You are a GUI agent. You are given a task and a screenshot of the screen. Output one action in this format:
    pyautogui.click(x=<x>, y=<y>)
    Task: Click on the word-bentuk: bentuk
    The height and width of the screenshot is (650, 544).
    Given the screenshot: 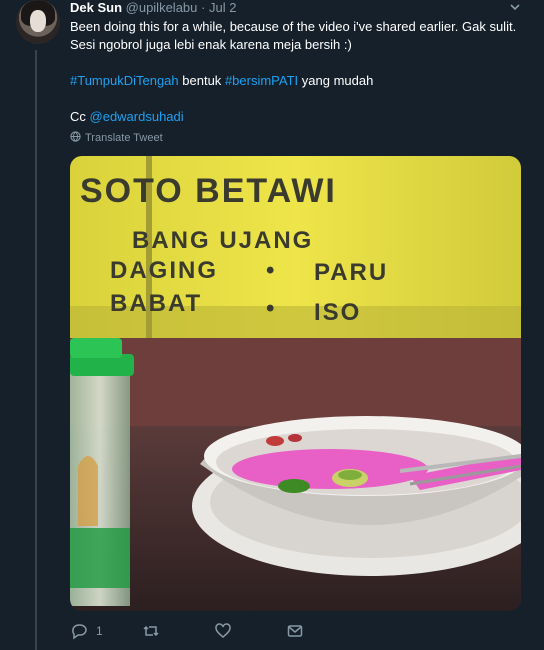 What is the action you would take?
    pyautogui.click(x=202, y=80)
    